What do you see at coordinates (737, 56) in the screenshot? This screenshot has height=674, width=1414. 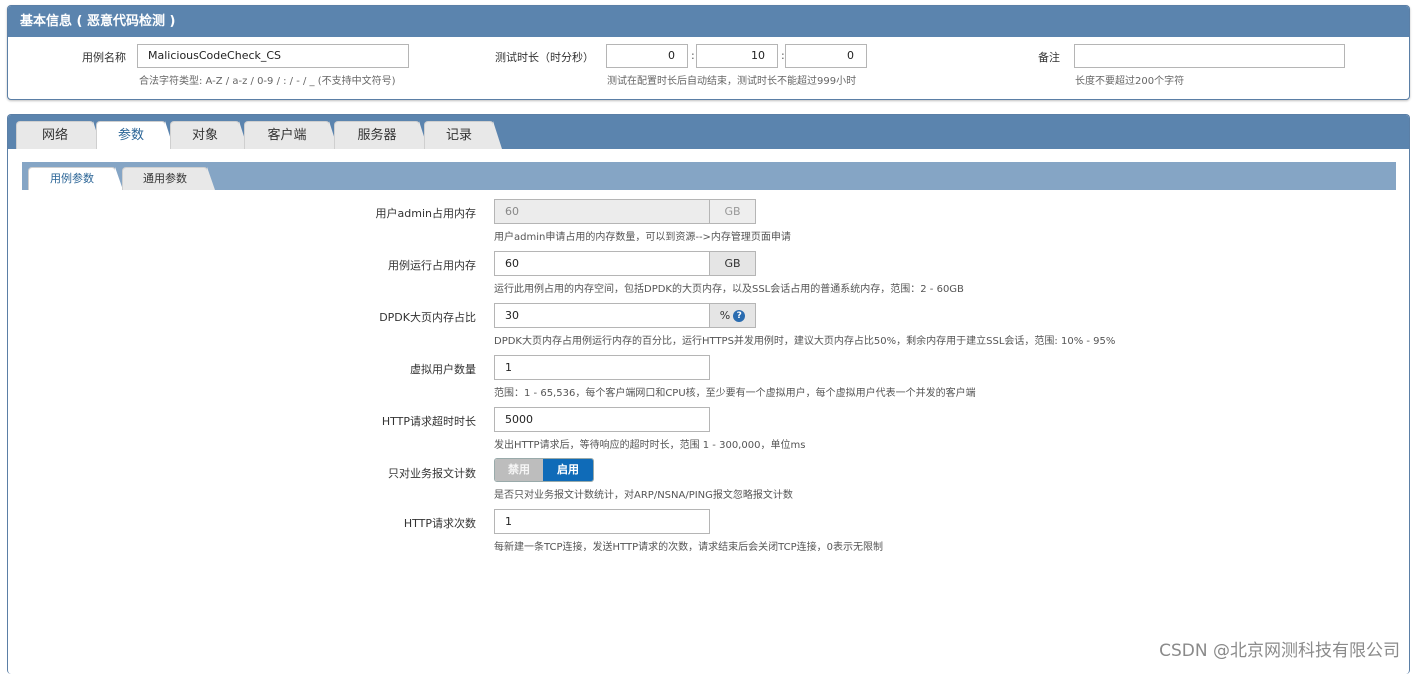 I see `duration-minutes-input: 10` at bounding box center [737, 56].